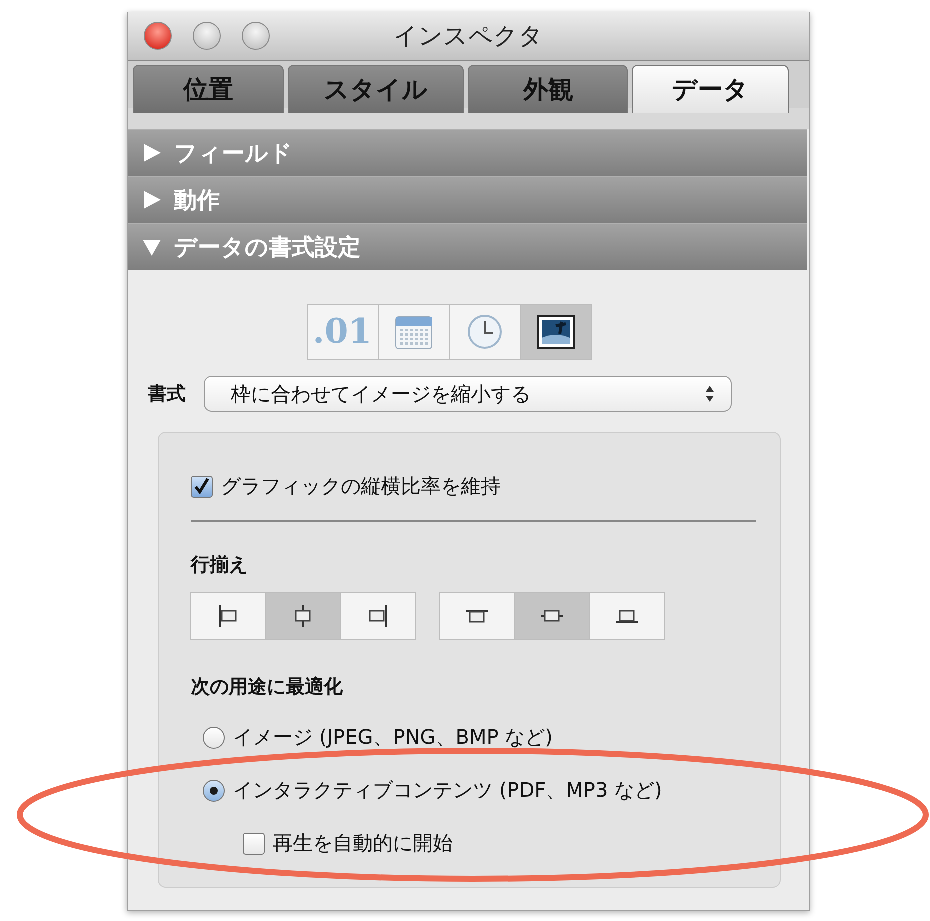 The height and width of the screenshot is (921, 930). Describe the element at coordinates (467, 152) in the screenshot. I see `section-header: フィールド` at that location.